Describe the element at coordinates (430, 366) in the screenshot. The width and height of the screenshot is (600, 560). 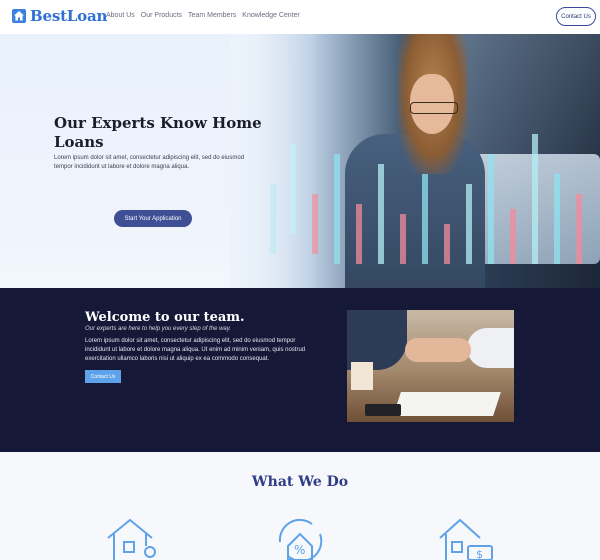
I see `handshake-image` at that location.